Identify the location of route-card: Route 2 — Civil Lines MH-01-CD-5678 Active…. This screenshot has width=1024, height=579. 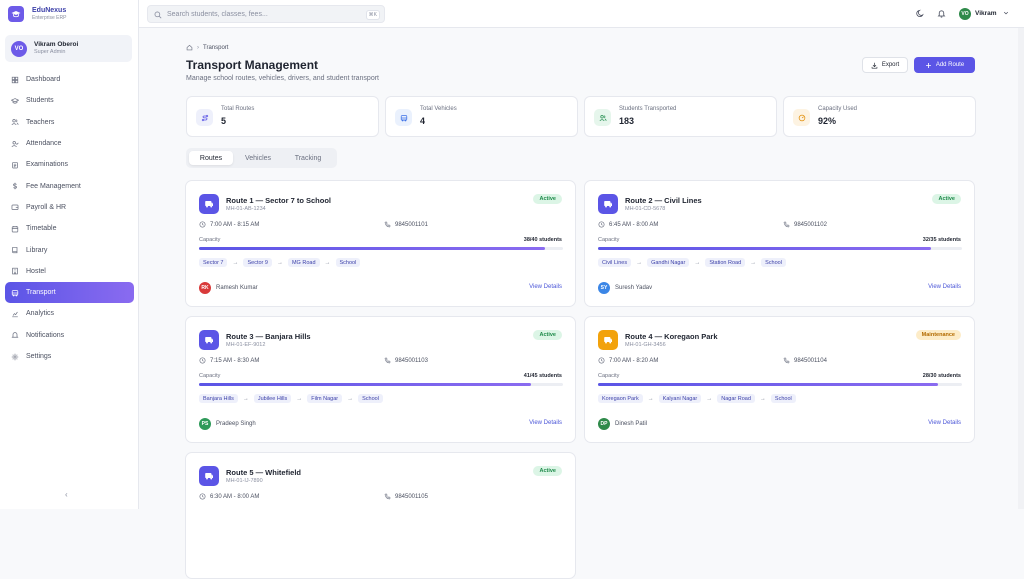
(779, 243).